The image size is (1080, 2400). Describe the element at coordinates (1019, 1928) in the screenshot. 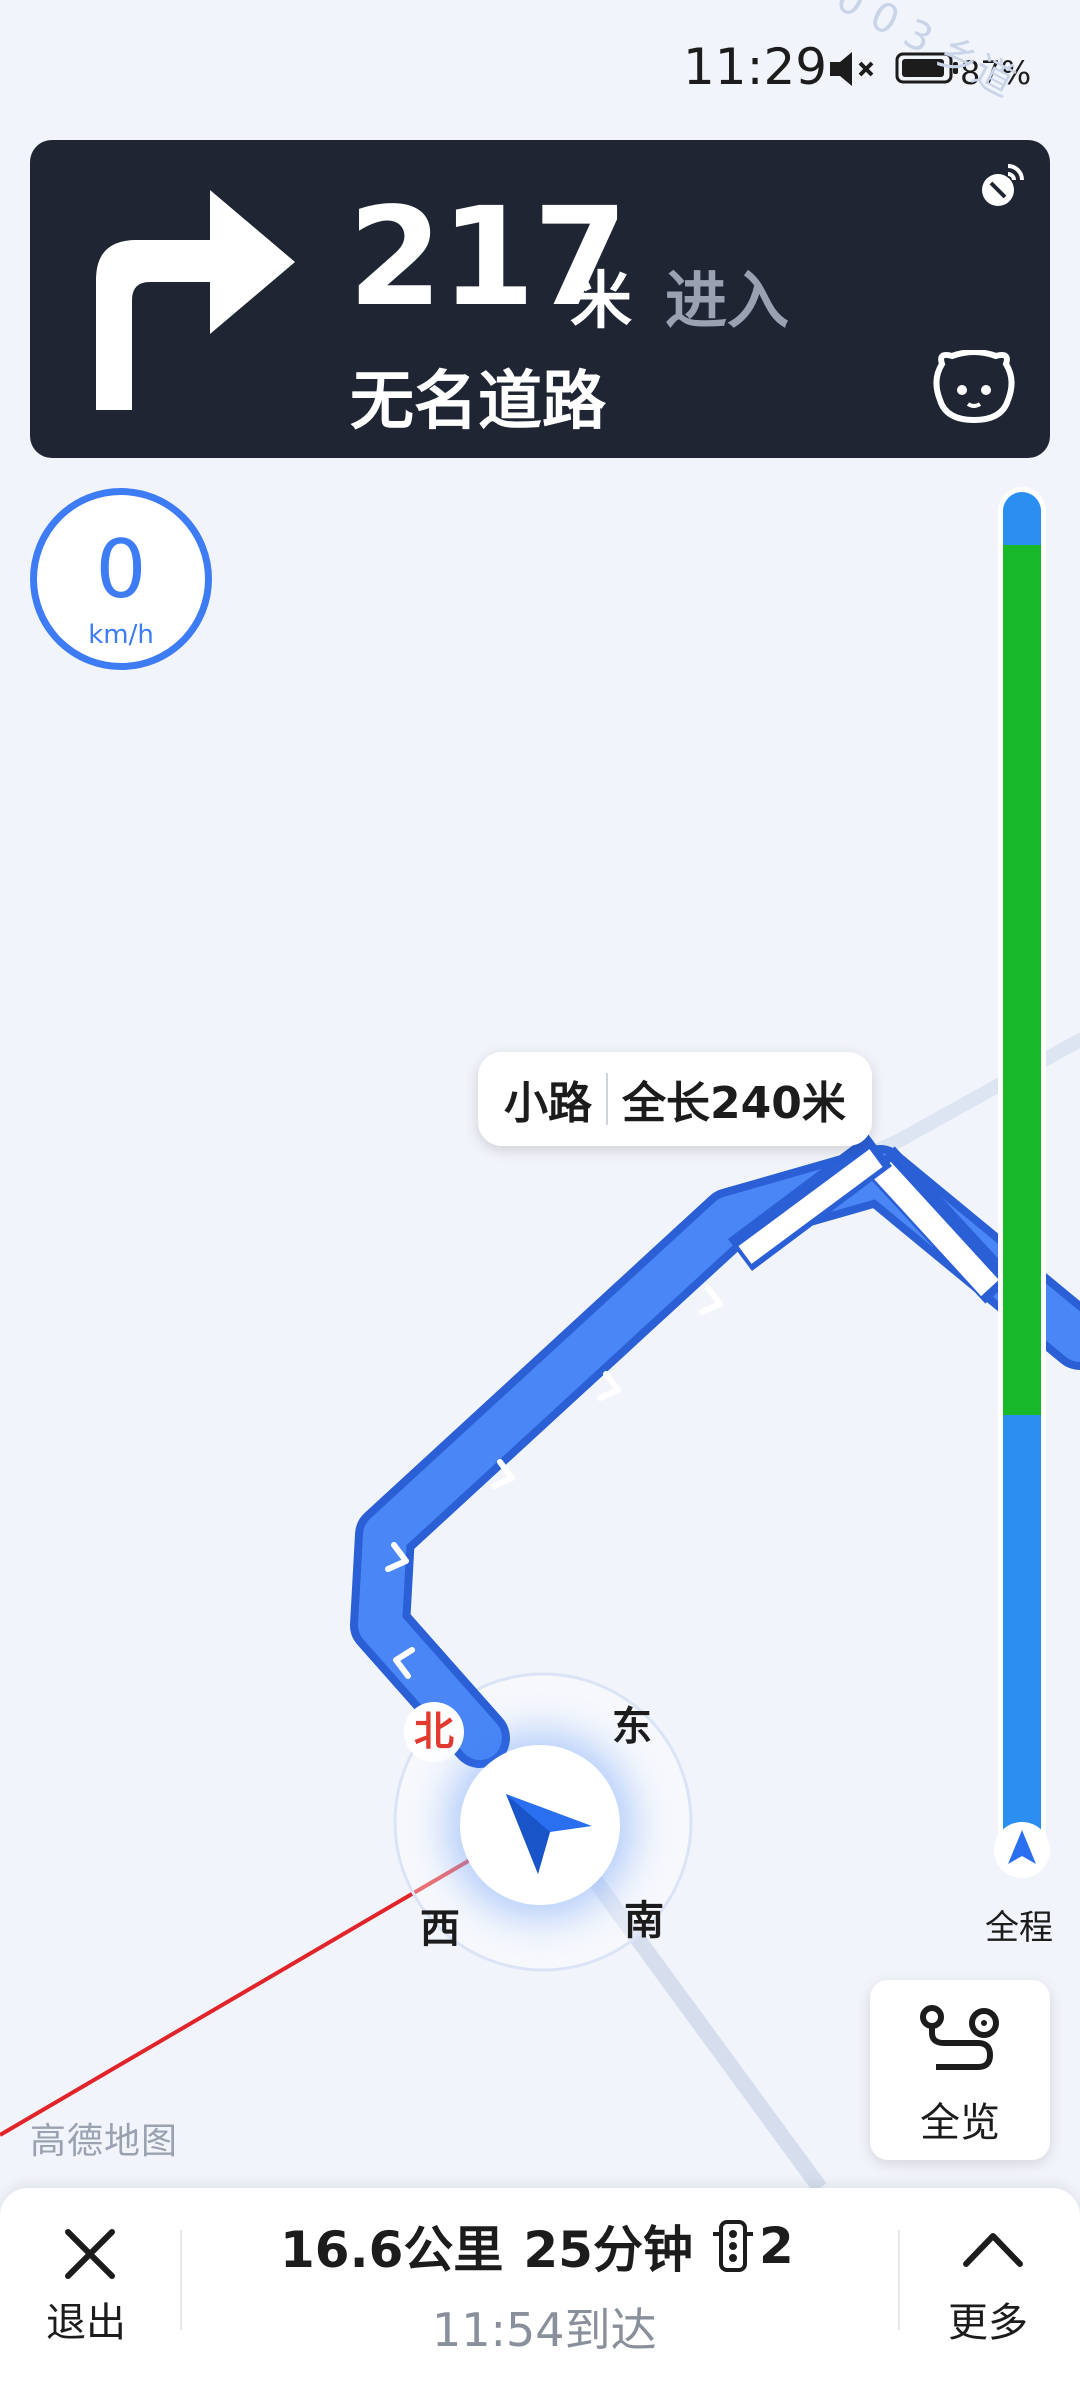

I see `progress-label: 全程` at that location.